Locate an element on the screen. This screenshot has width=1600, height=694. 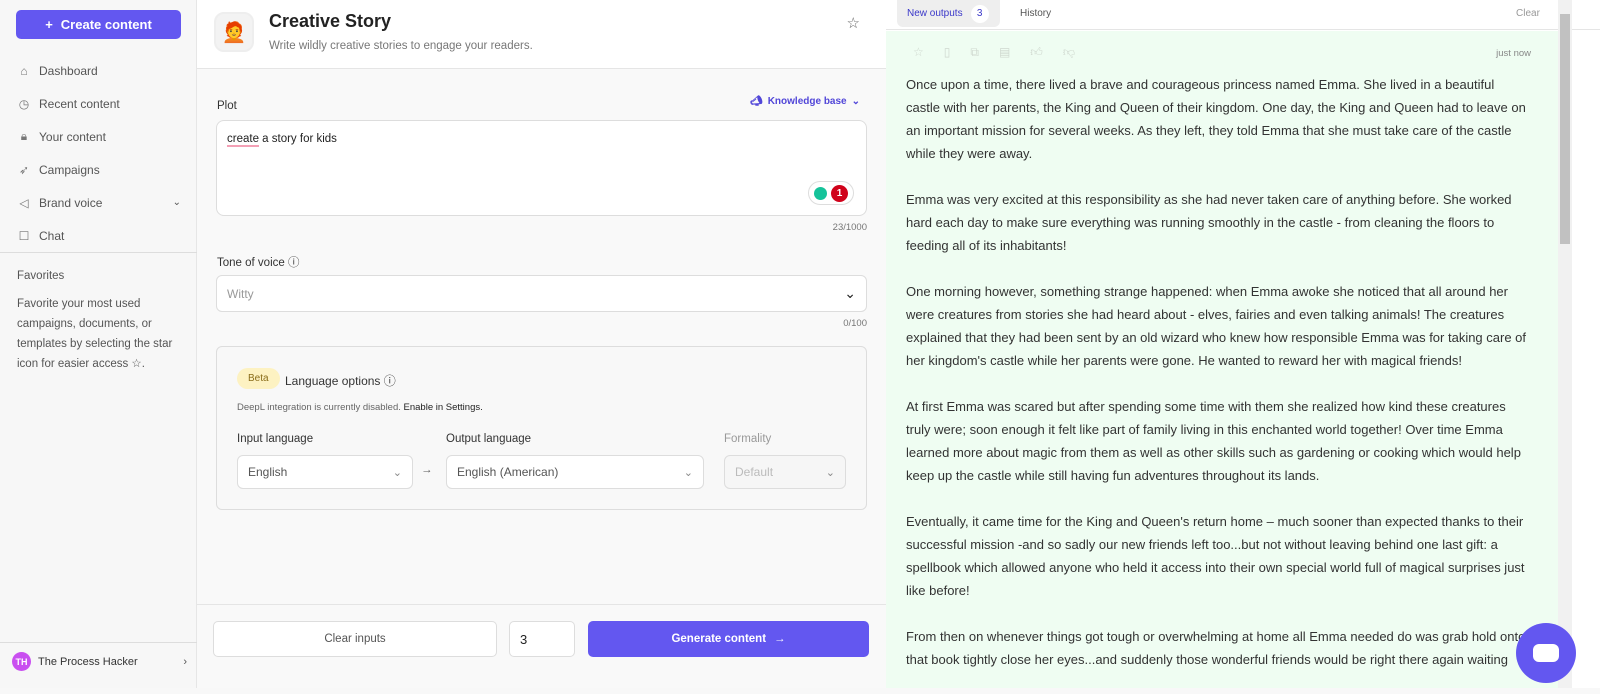
megaphone-icon: 📣︎ is located at coordinates (756, 101).